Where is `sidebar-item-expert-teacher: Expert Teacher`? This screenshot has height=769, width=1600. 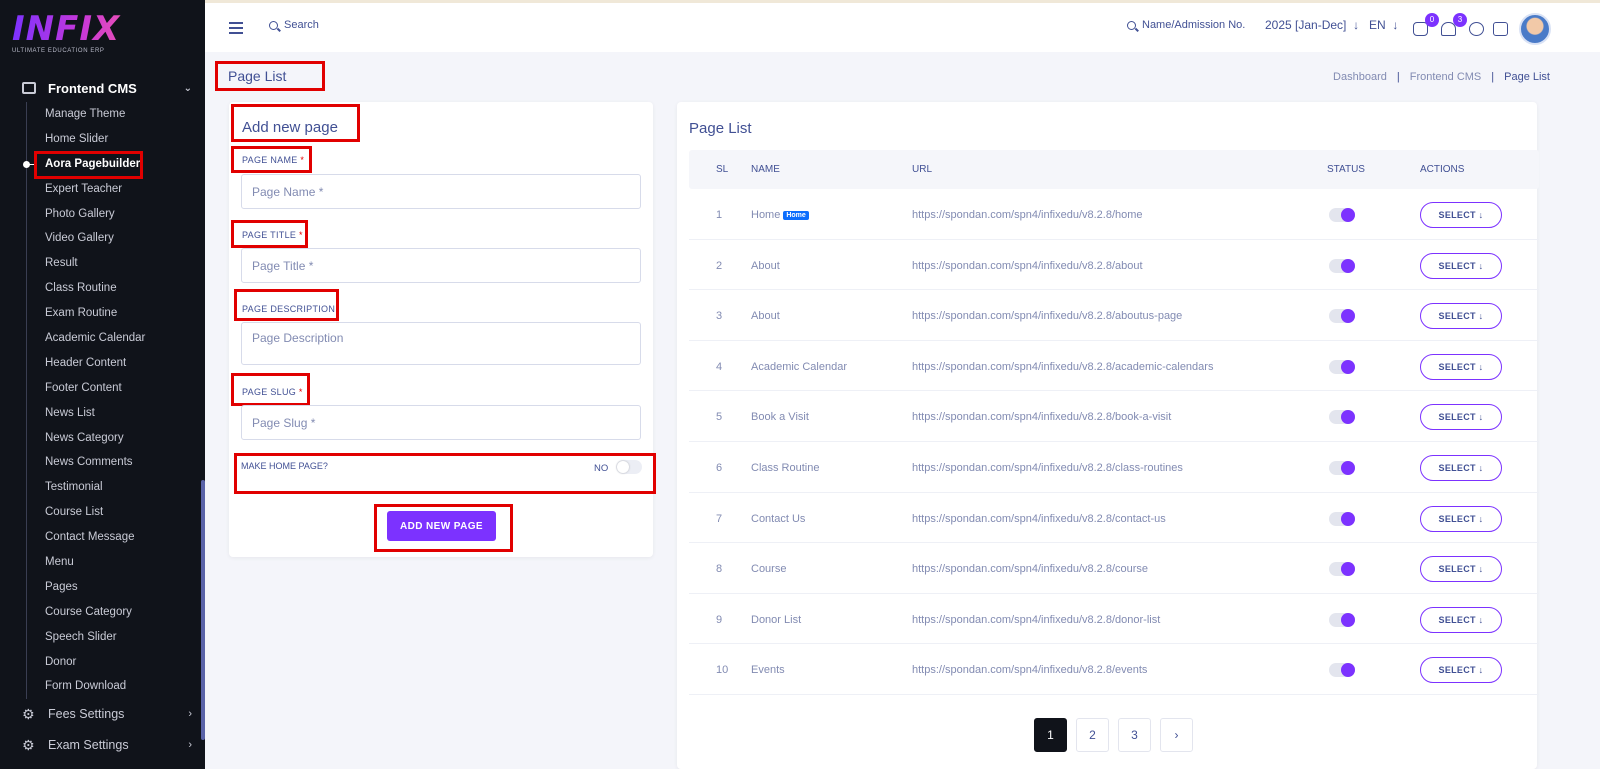
sidebar-item-expert-teacher: Expert Teacher is located at coordinates (112, 189).